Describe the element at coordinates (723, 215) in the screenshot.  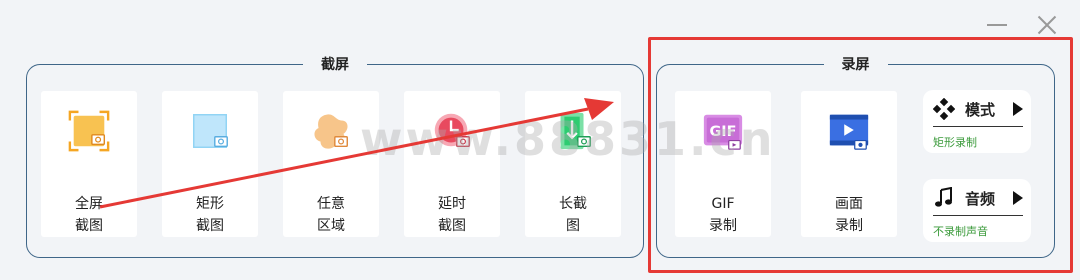
I see `gif-record-label: GIF 录制` at that location.